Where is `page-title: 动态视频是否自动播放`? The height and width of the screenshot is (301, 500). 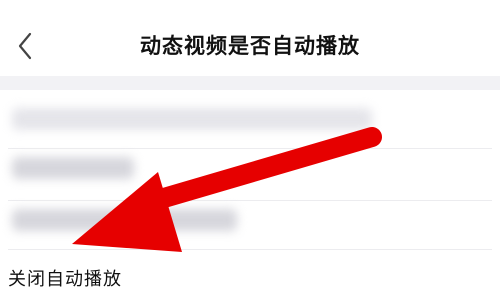 page-title: 动态视频是否自动播放 is located at coordinates (250, 46).